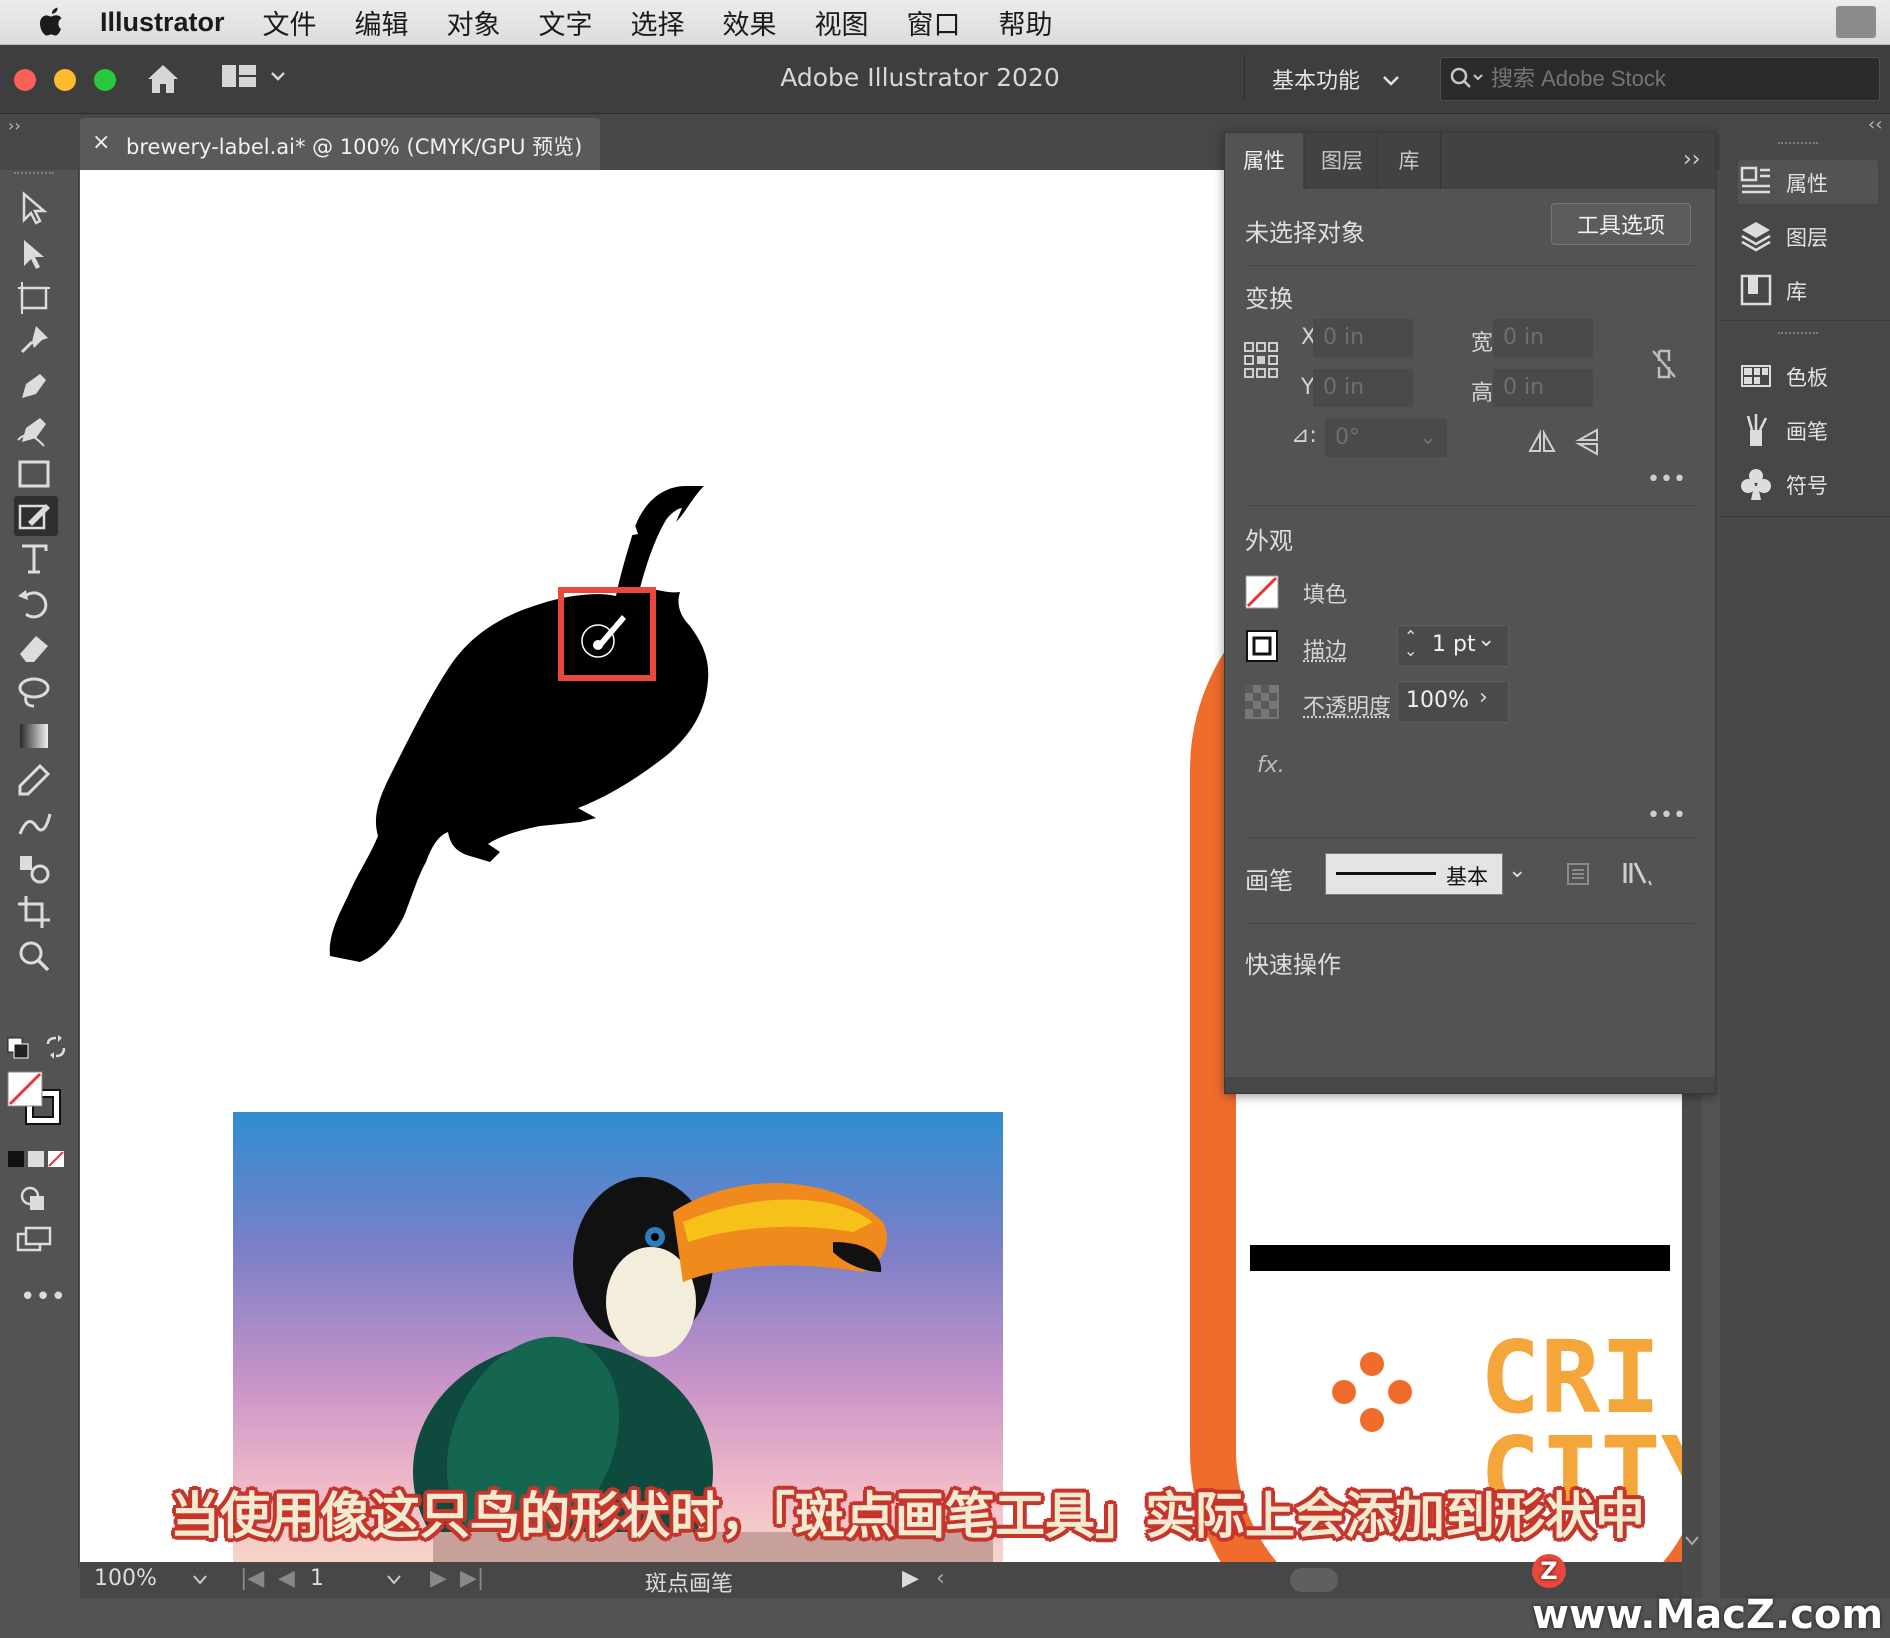 This screenshot has width=1890, height=1638. What do you see at coordinates (1692, 159) in the screenshot?
I see `panel-collapse-icon: ››` at bounding box center [1692, 159].